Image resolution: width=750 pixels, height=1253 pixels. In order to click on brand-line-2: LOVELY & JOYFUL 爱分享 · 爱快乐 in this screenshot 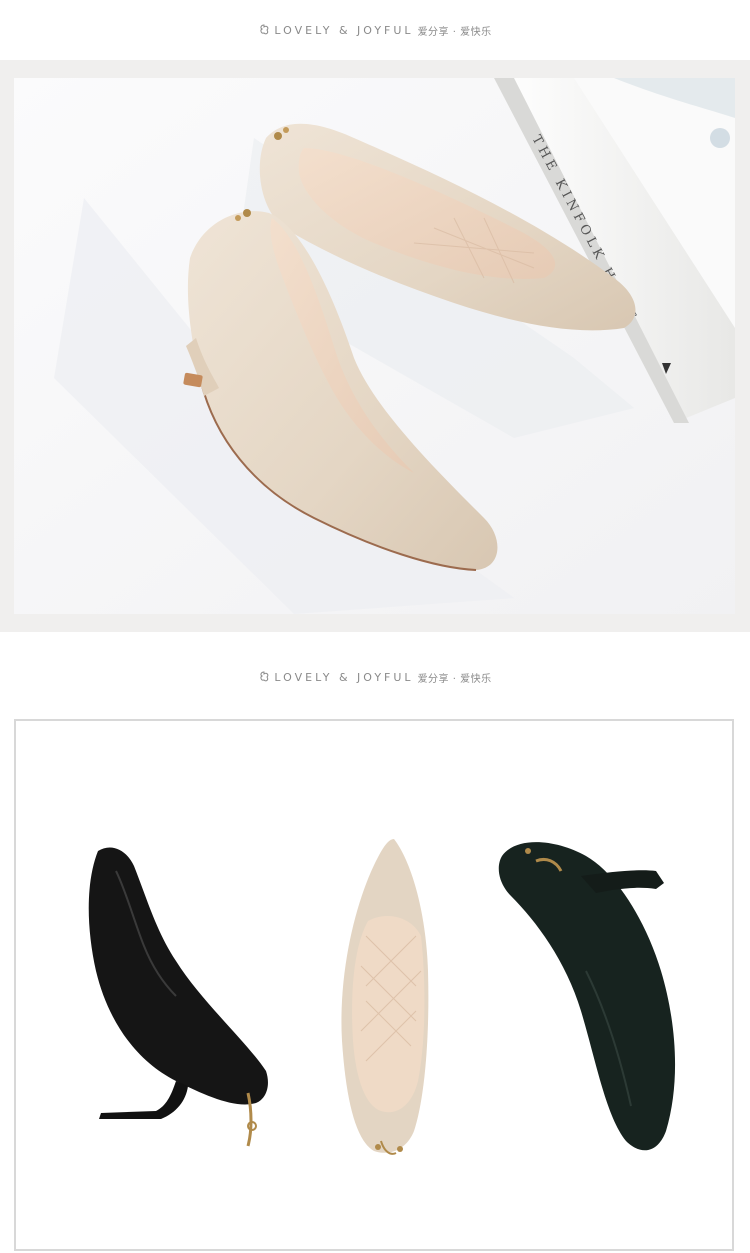, I will do `click(374, 677)`.